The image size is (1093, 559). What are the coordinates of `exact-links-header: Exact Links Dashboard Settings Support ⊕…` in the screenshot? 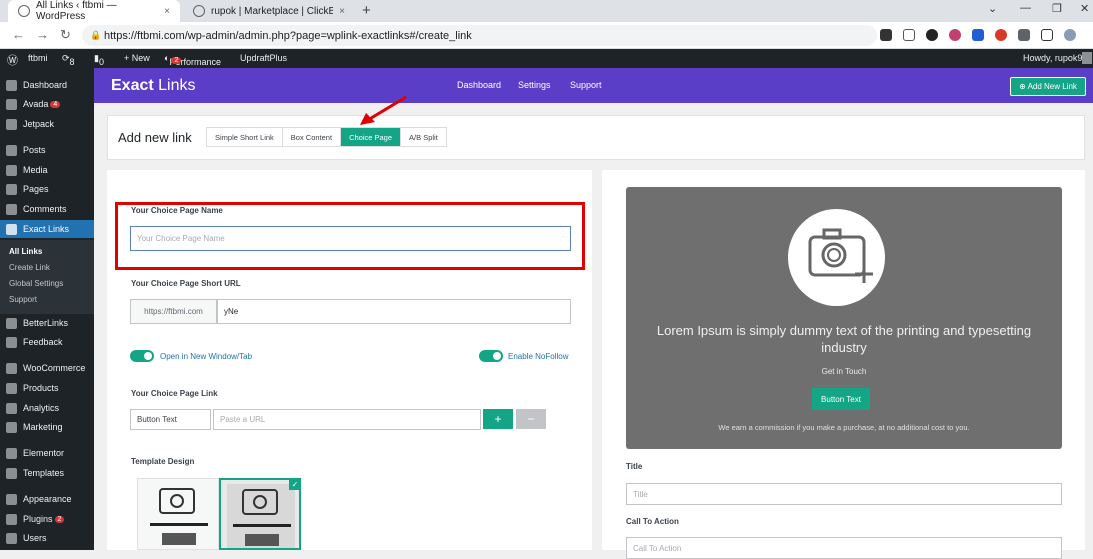 It's located at (593, 85).